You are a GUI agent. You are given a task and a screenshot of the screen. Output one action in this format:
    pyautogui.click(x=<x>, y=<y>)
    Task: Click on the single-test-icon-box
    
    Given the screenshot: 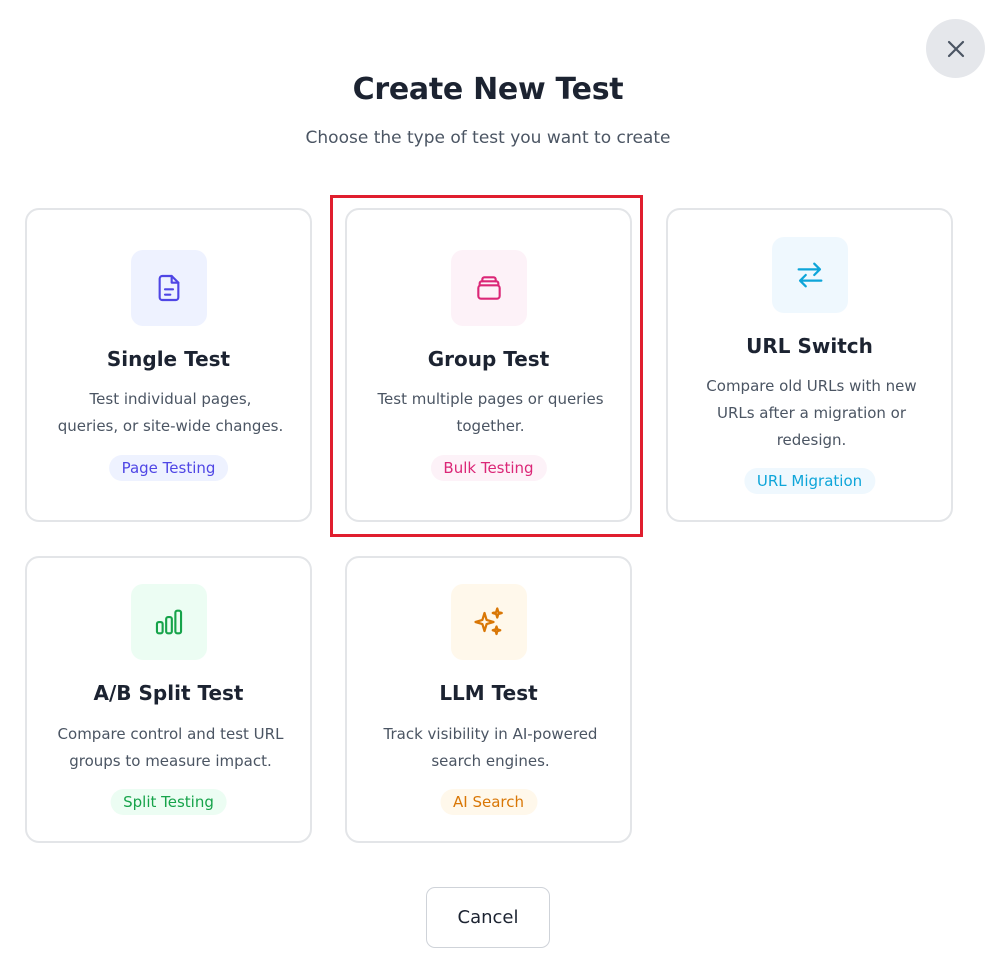 What is the action you would take?
    pyautogui.click(x=169, y=288)
    